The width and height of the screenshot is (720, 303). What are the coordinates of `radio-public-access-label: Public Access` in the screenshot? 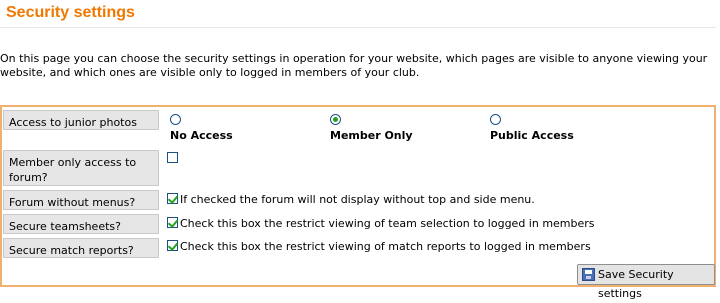 It's located at (532, 135).